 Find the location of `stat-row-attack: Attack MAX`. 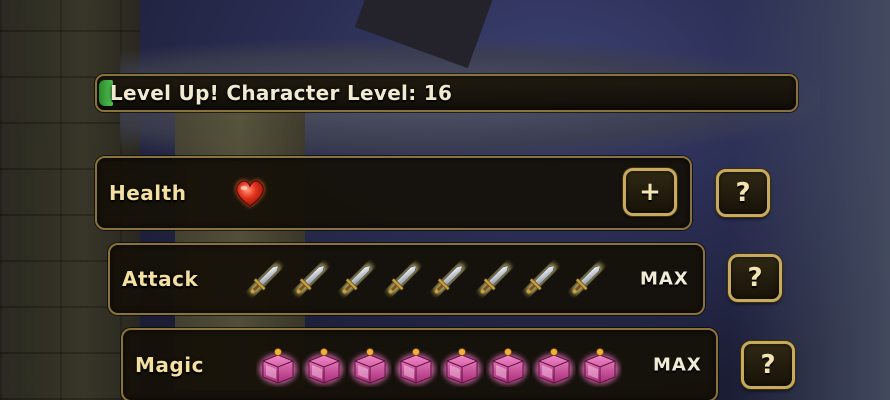

stat-row-attack: Attack MAX is located at coordinates (406, 279).